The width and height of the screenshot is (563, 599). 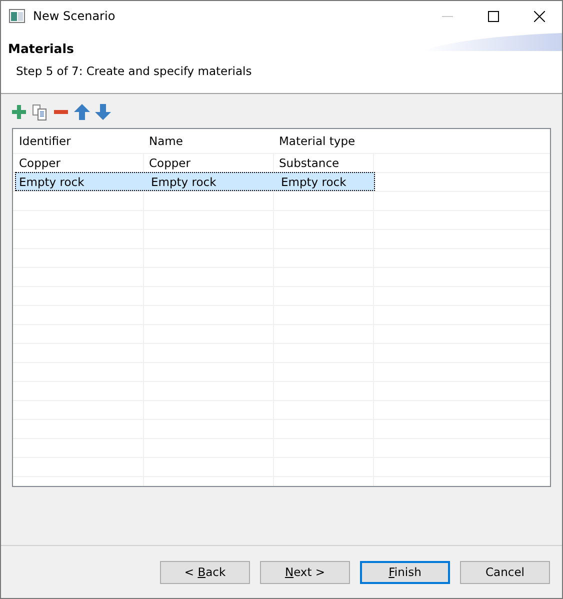 What do you see at coordinates (40, 112) in the screenshot?
I see `copy-icon` at bounding box center [40, 112].